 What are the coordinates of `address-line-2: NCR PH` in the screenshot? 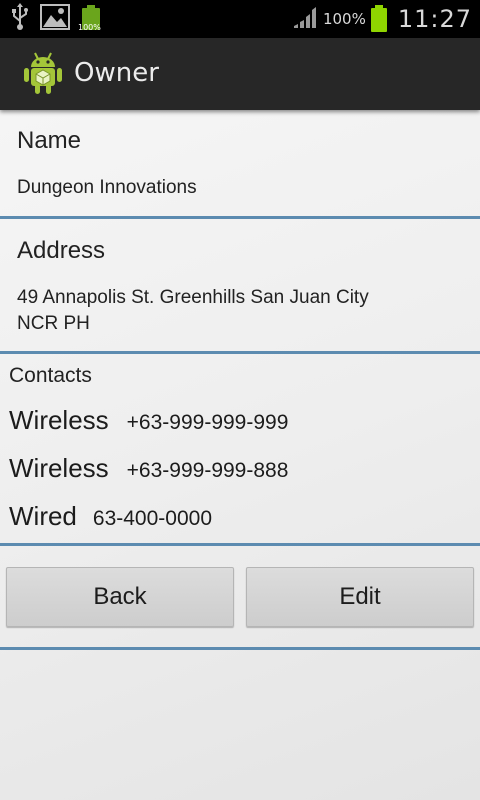 It's located at (53, 323).